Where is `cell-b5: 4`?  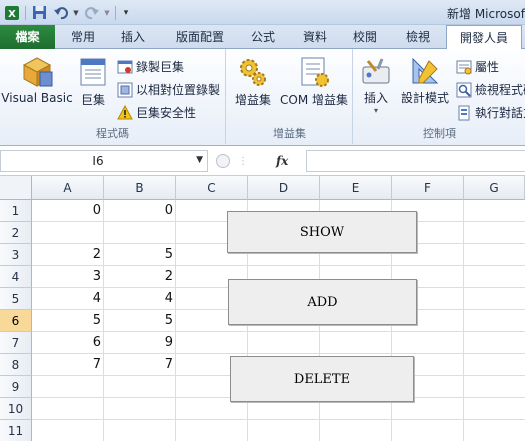
cell-b5: 4 is located at coordinates (140, 299).